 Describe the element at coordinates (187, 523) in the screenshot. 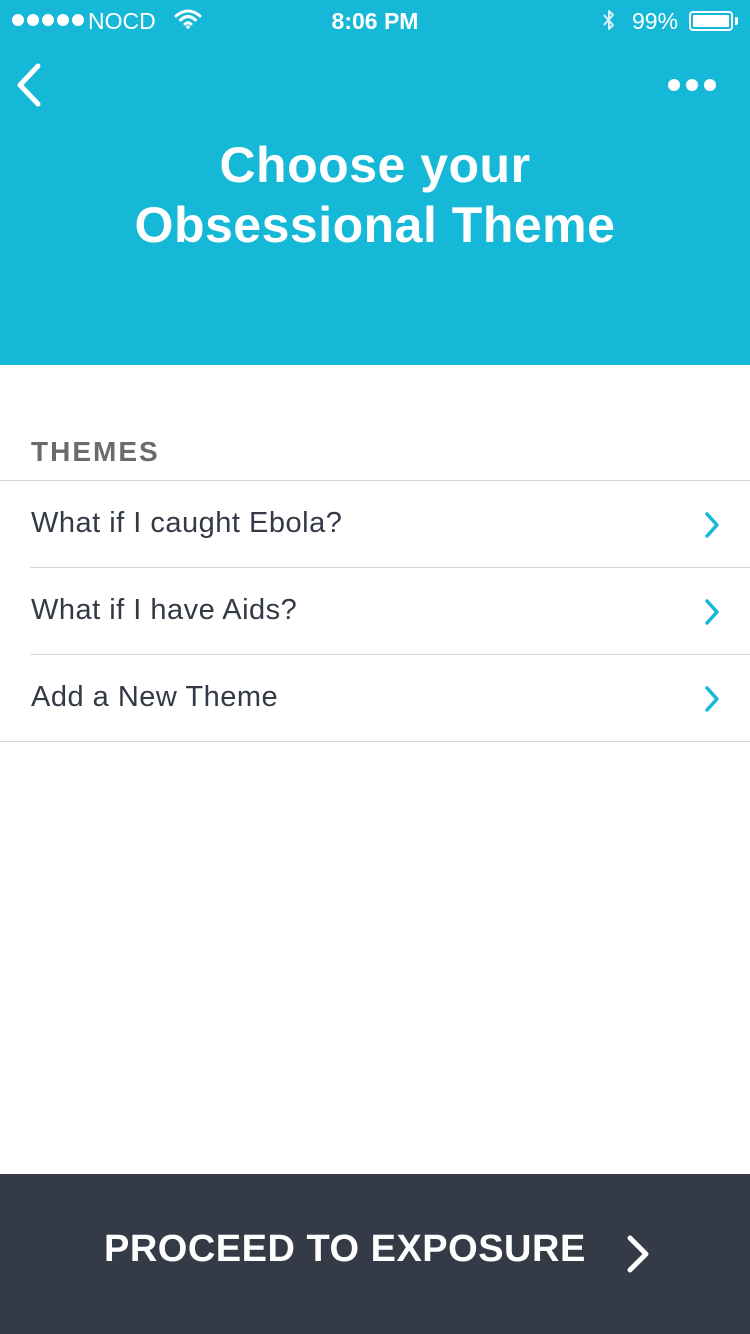

I see `list-item-label: What if I caught Ebola?` at that location.